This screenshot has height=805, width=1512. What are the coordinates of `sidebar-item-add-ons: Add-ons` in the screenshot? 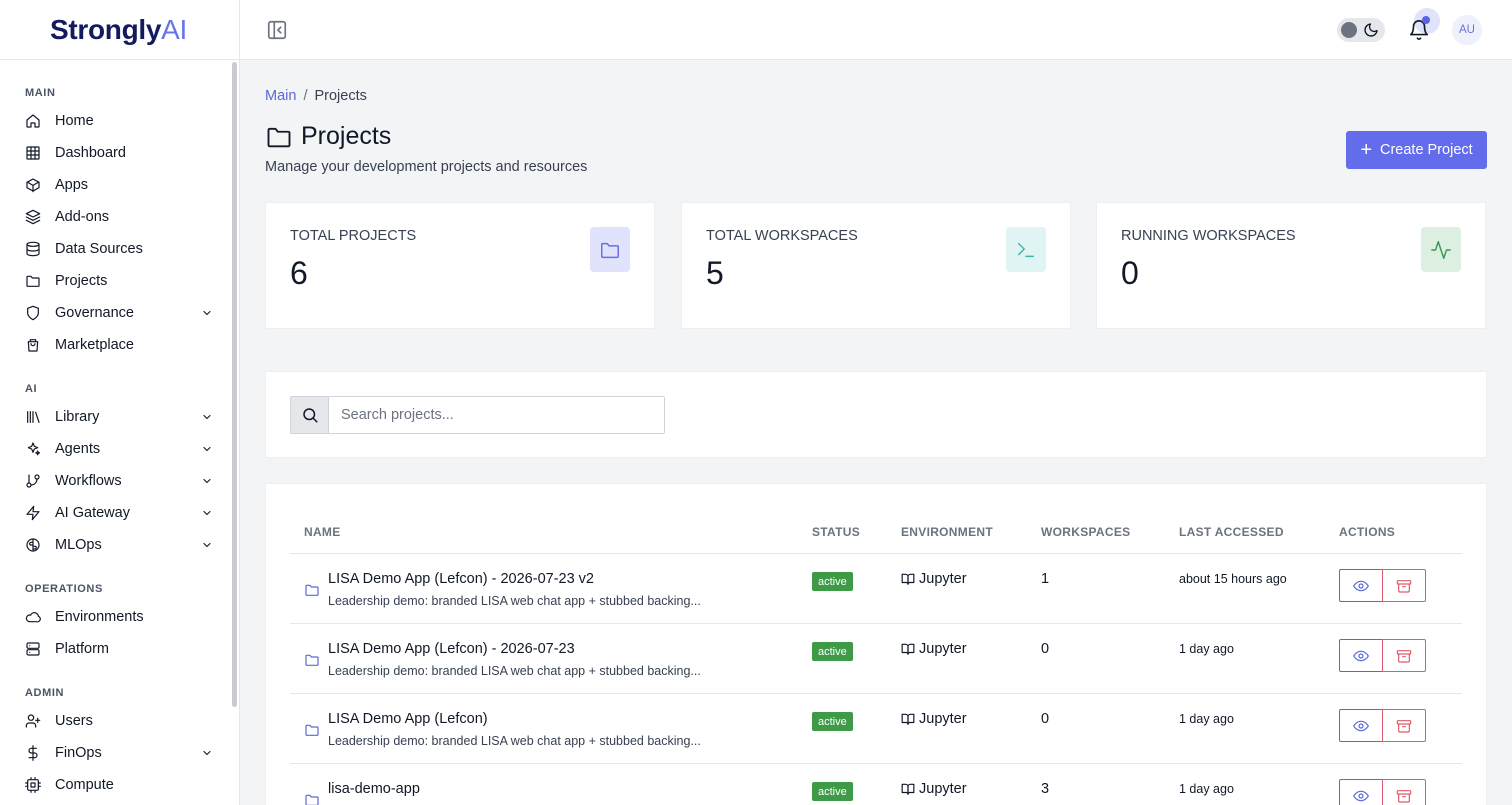 It's located at (120, 217).